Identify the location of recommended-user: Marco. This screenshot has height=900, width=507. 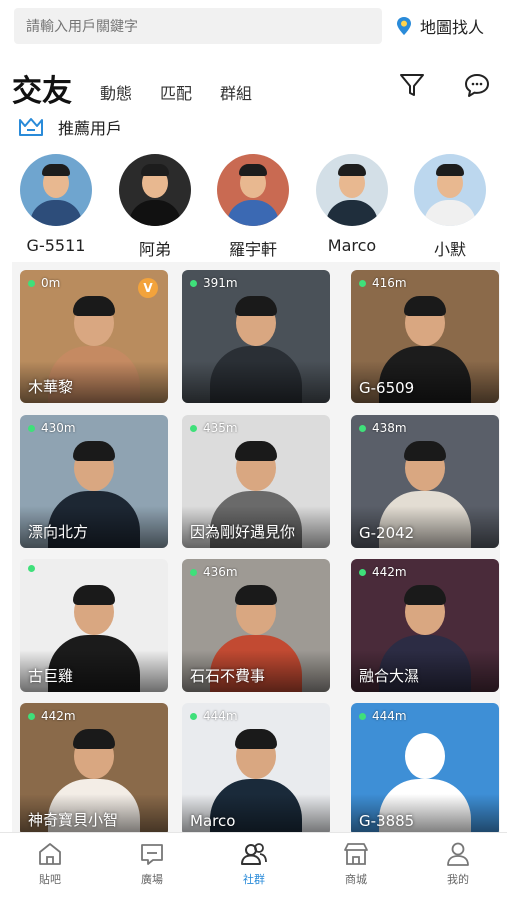
(352, 202).